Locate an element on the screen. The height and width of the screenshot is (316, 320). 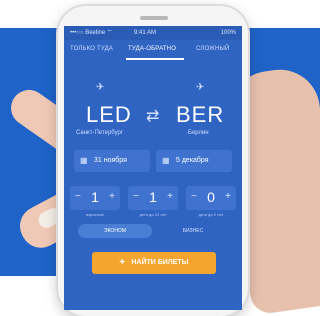
depart-date-field: ▦ 31 ноября is located at coordinates (112, 161).